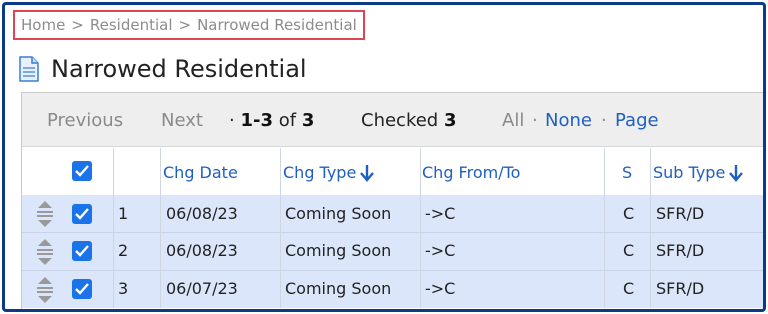 The image size is (768, 314). I want to click on chg-date-cell: 06/07/23, so click(202, 288).